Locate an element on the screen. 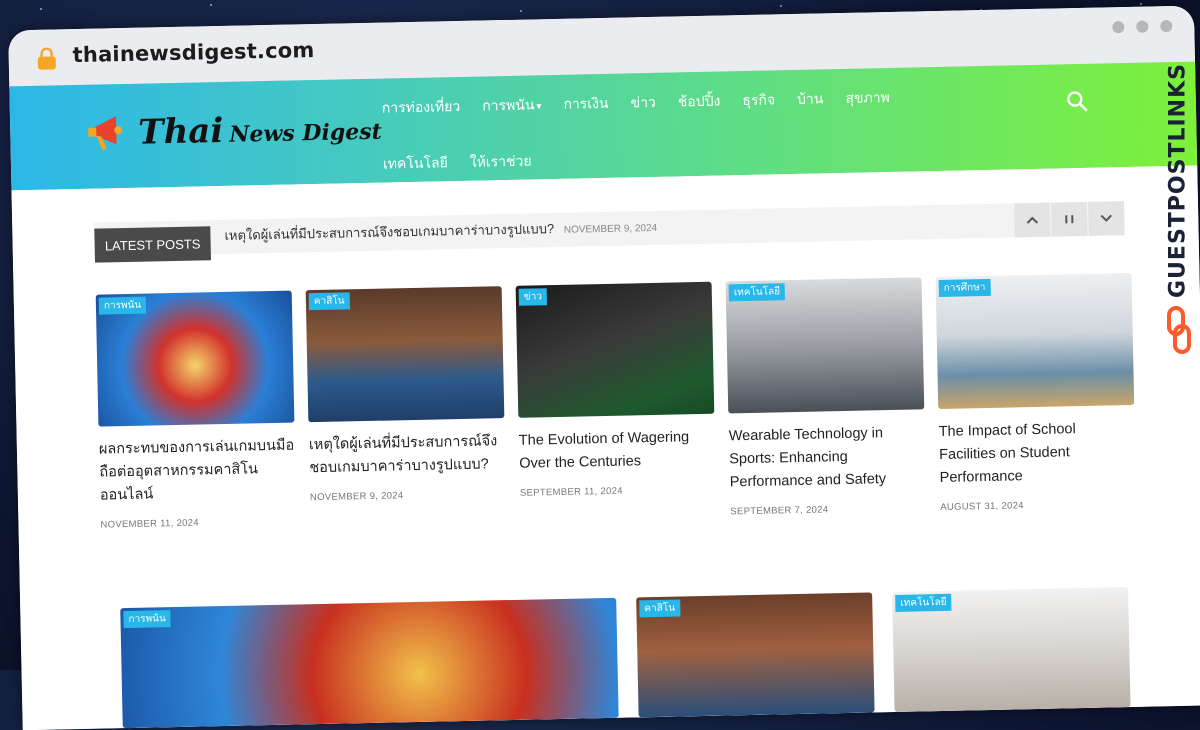 Image resolution: width=1200 pixels, height=730 pixels. pause-icon is located at coordinates (1068, 219).